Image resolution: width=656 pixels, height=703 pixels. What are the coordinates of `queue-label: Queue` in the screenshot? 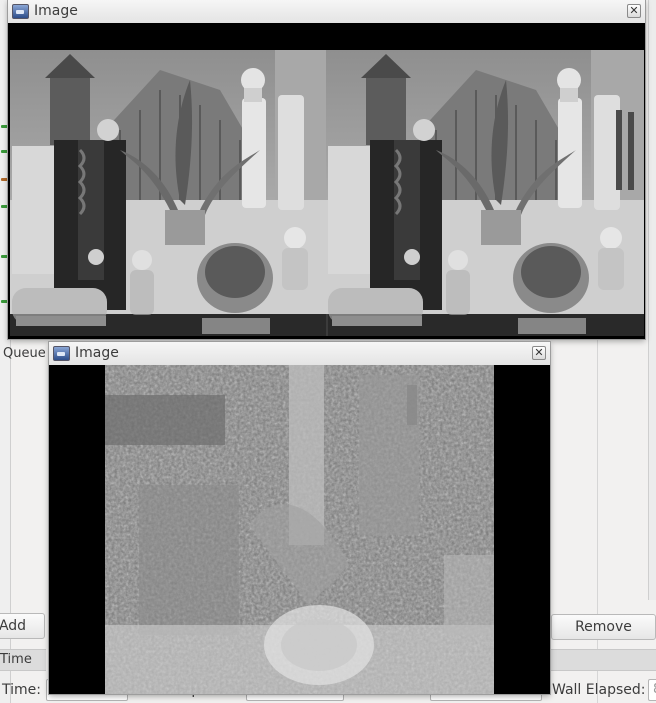 It's located at (24, 353).